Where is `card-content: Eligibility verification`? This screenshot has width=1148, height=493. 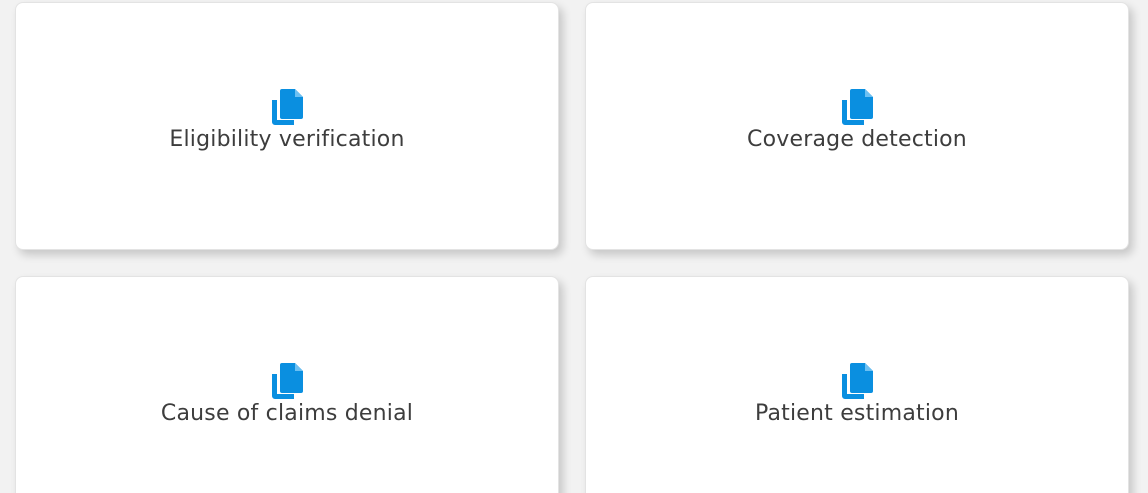 card-content: Eligibility verification is located at coordinates (287, 120).